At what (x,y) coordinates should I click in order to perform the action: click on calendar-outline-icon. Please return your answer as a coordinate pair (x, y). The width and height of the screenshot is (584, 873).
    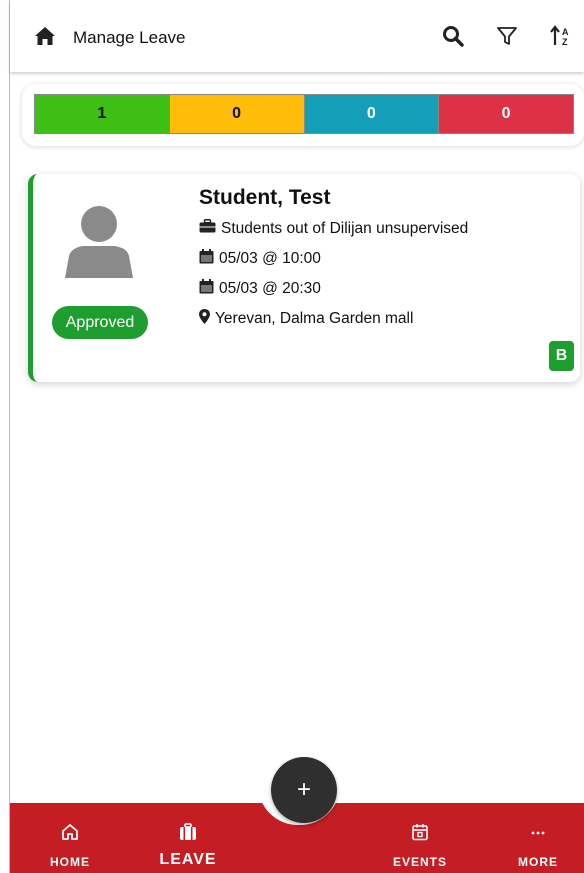
    Looking at the image, I should click on (420, 824).